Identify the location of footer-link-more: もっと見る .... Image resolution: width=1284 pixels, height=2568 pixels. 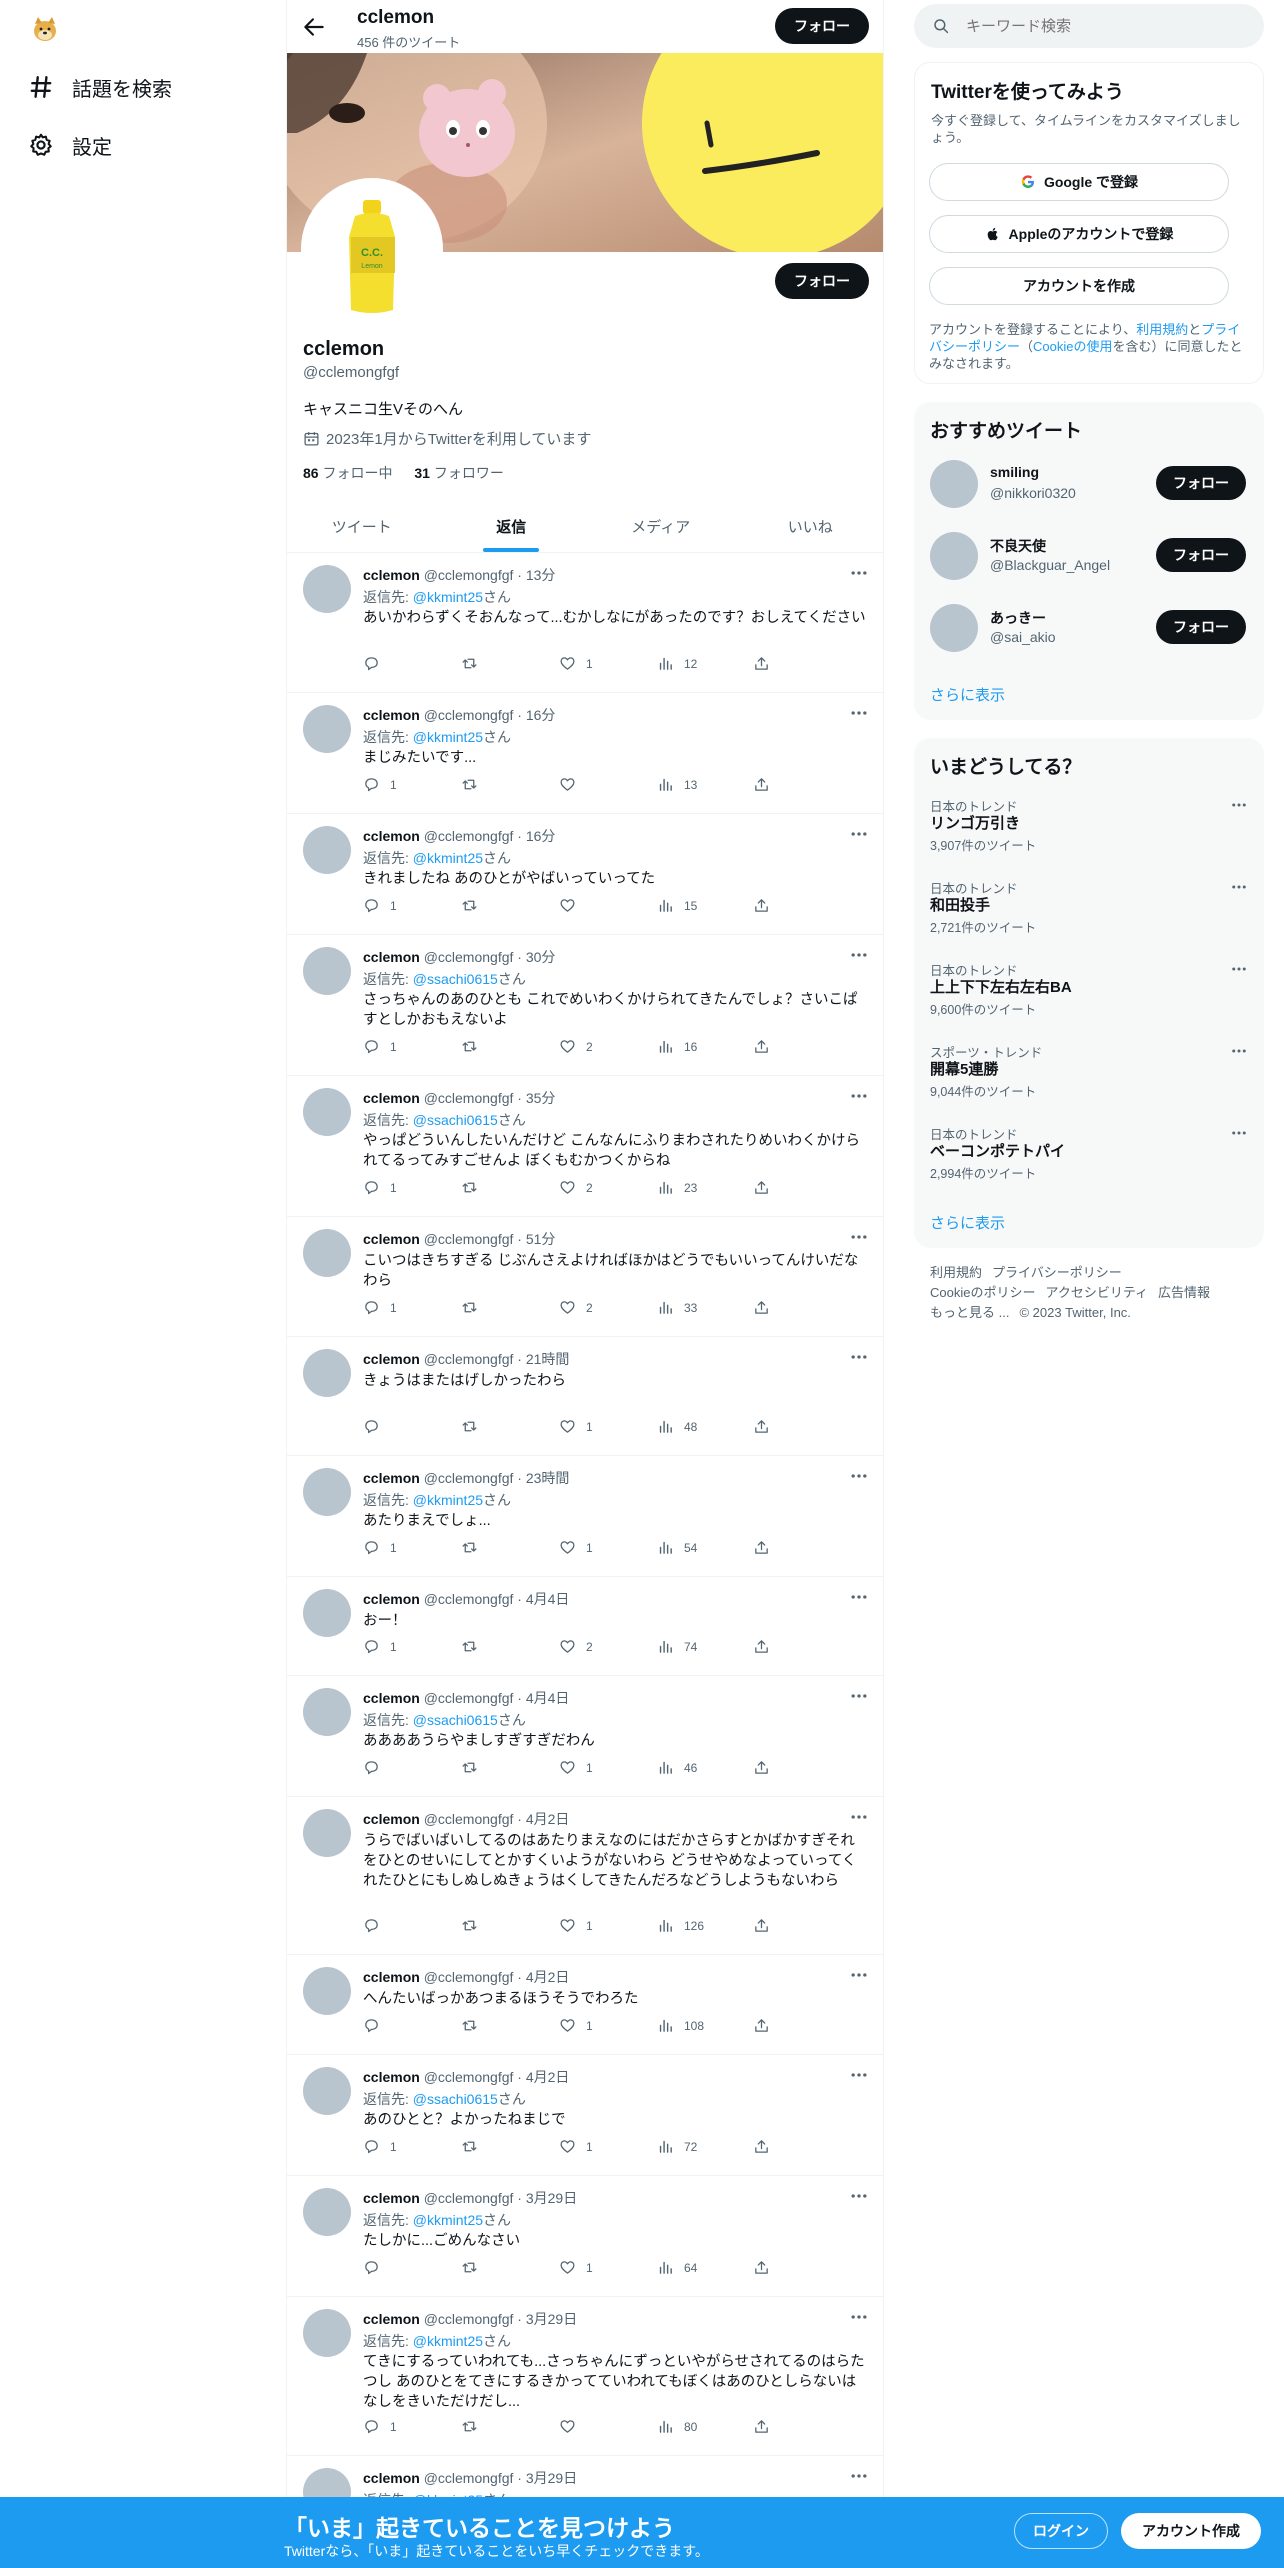
(969, 1312).